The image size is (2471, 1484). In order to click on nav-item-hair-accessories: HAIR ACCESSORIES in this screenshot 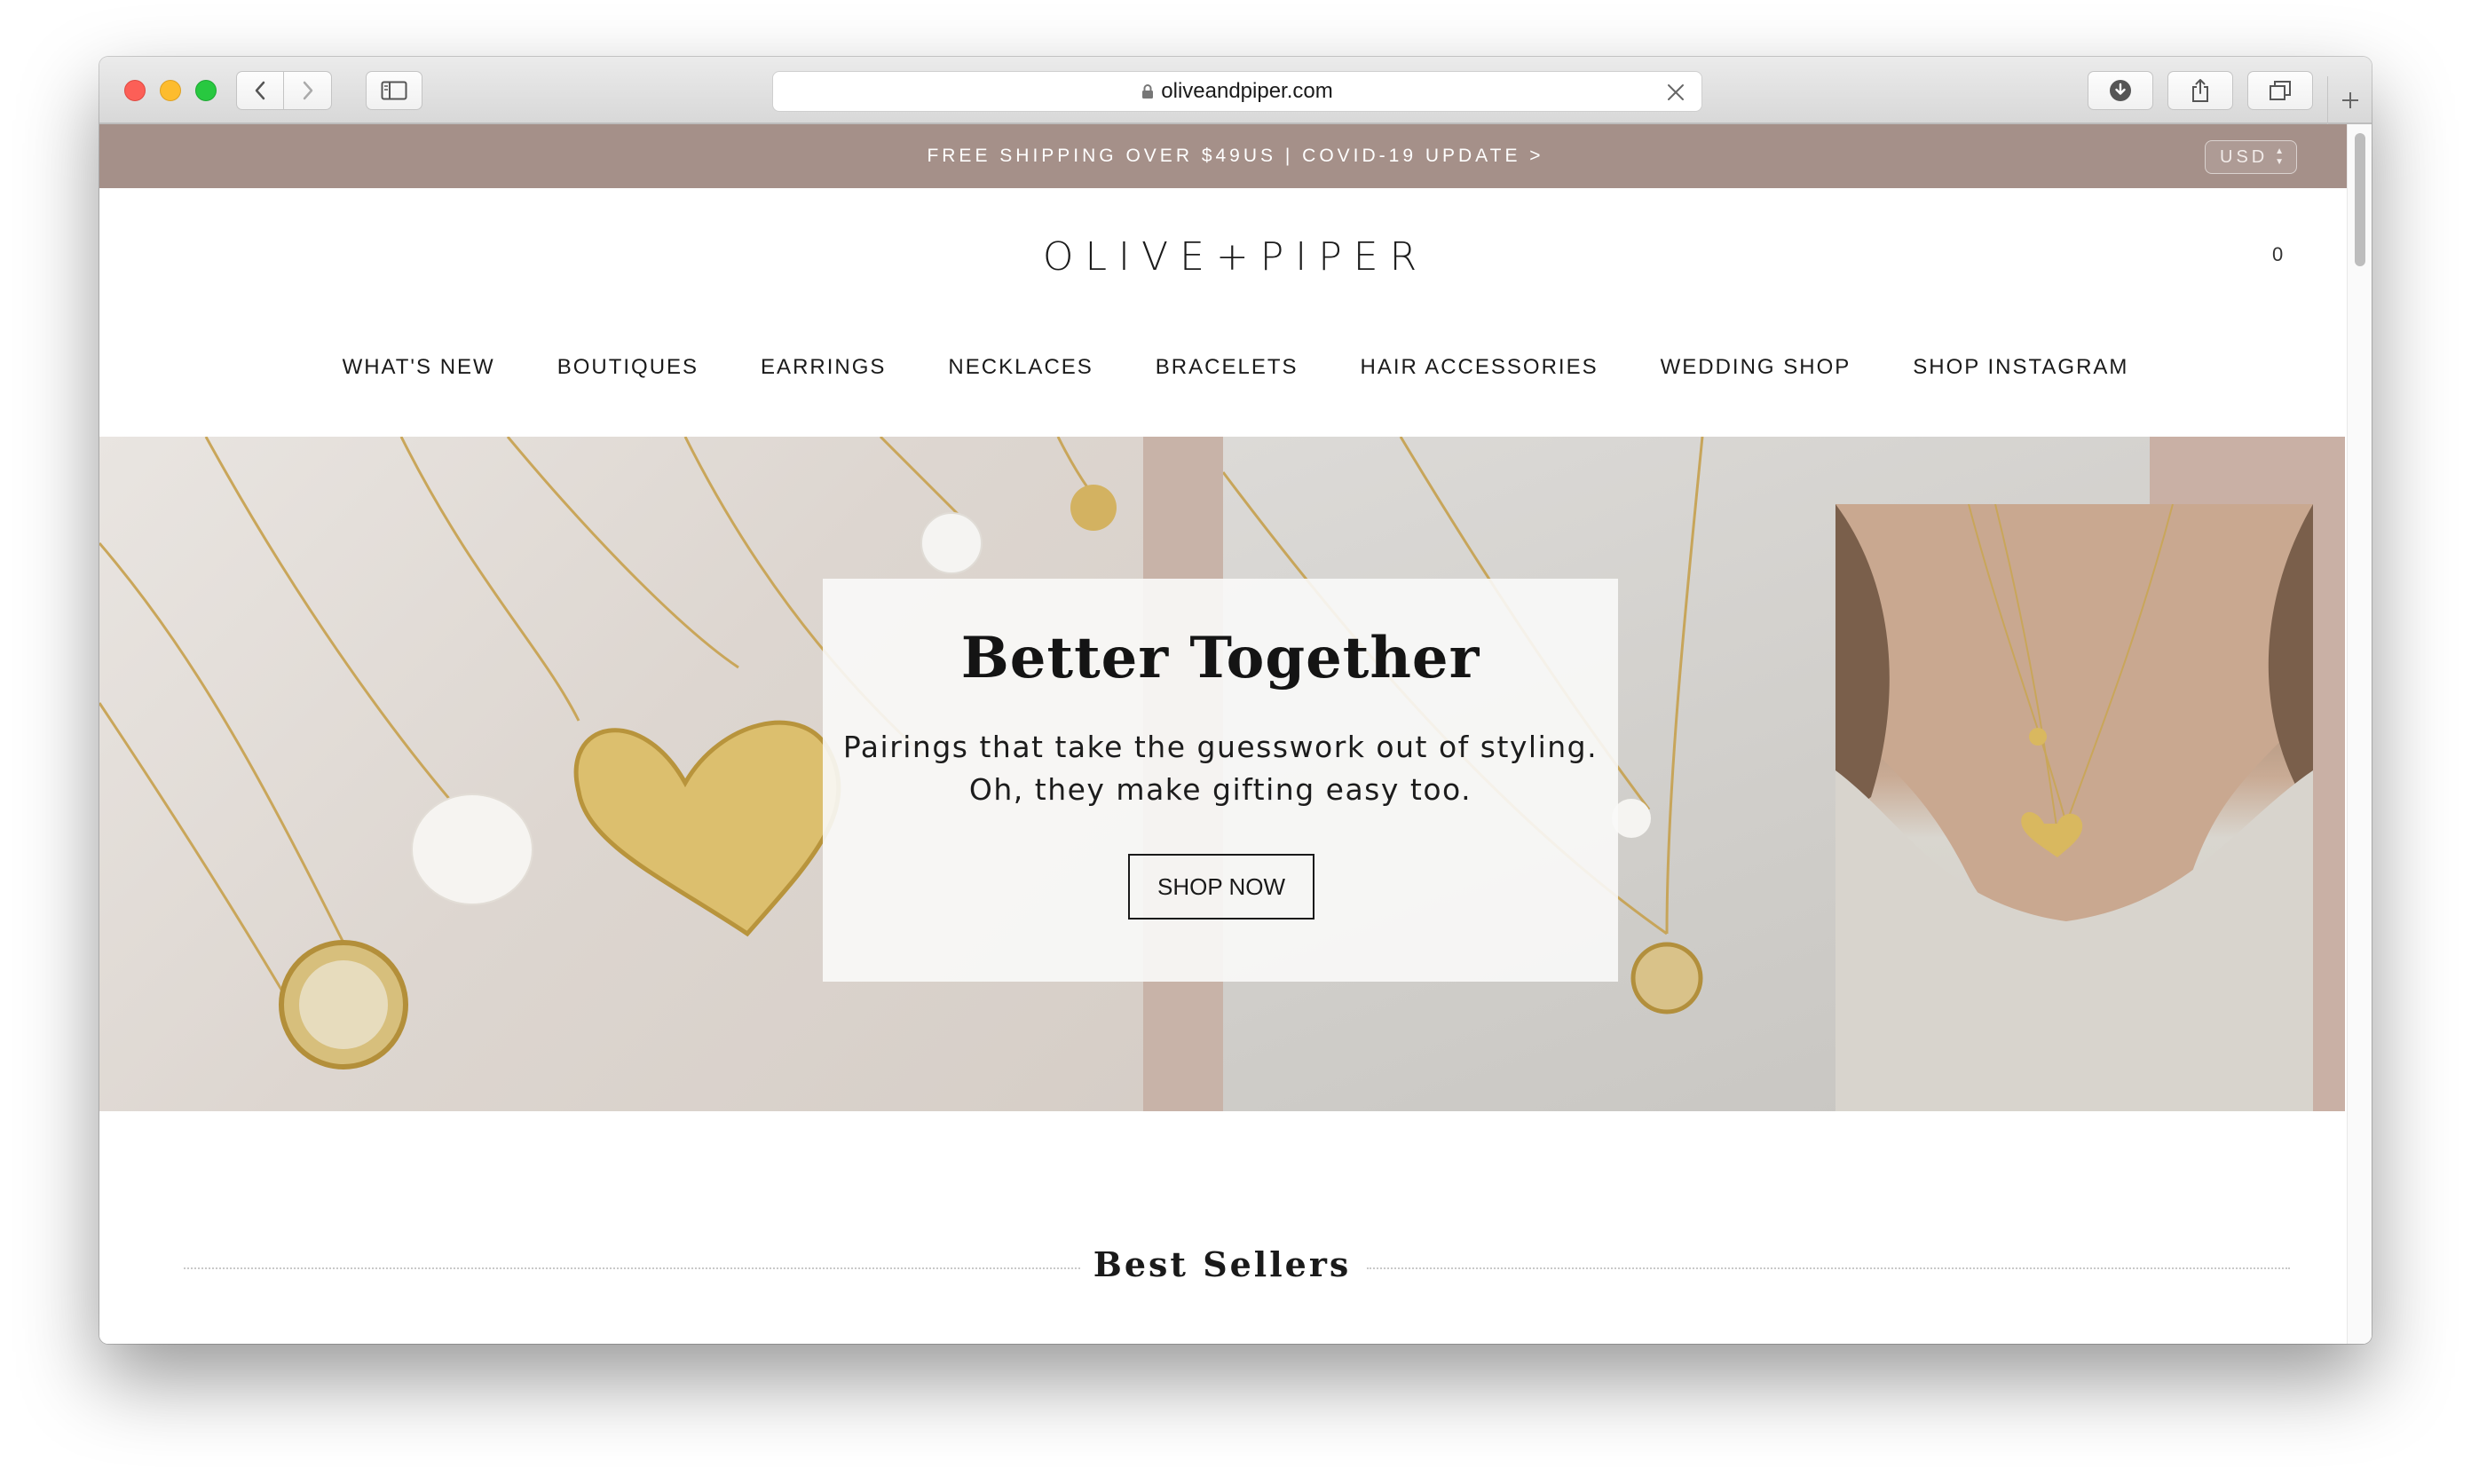, I will do `click(1480, 367)`.